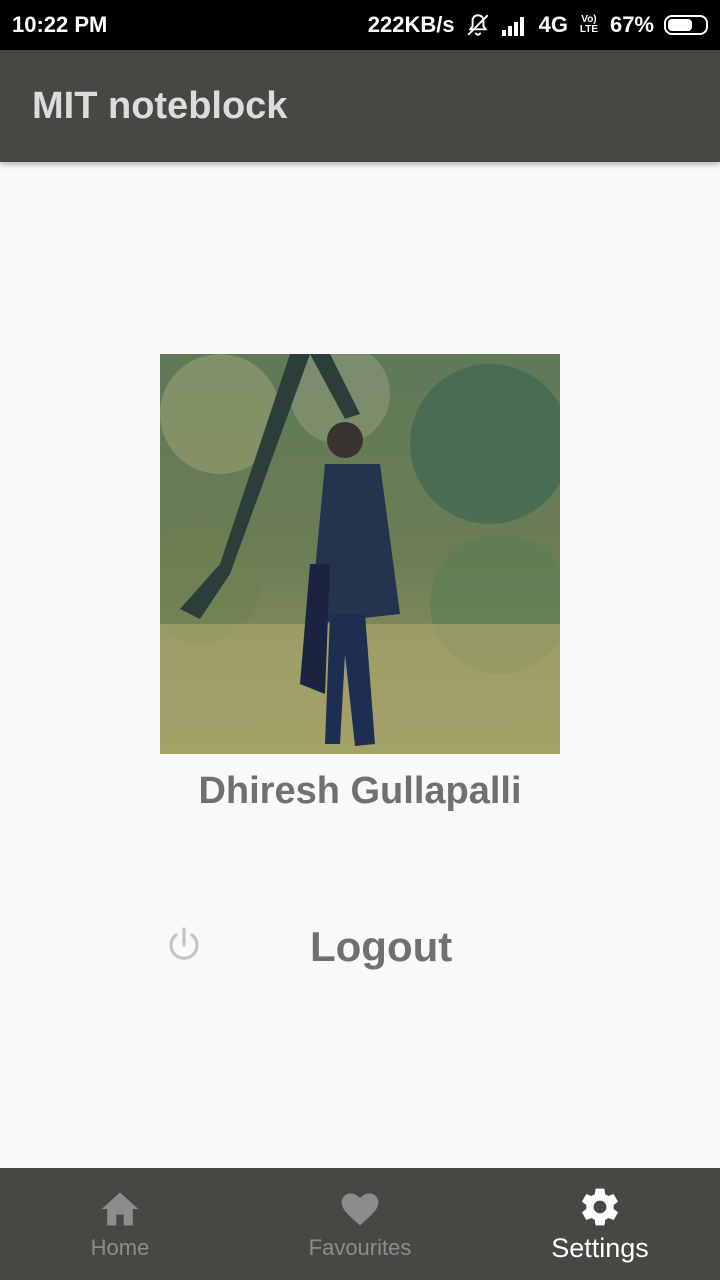  Describe the element at coordinates (360, 25) in the screenshot. I see `status-bar: 10:22 PM 222KB/s 4G Vo) LTE 67%` at that location.